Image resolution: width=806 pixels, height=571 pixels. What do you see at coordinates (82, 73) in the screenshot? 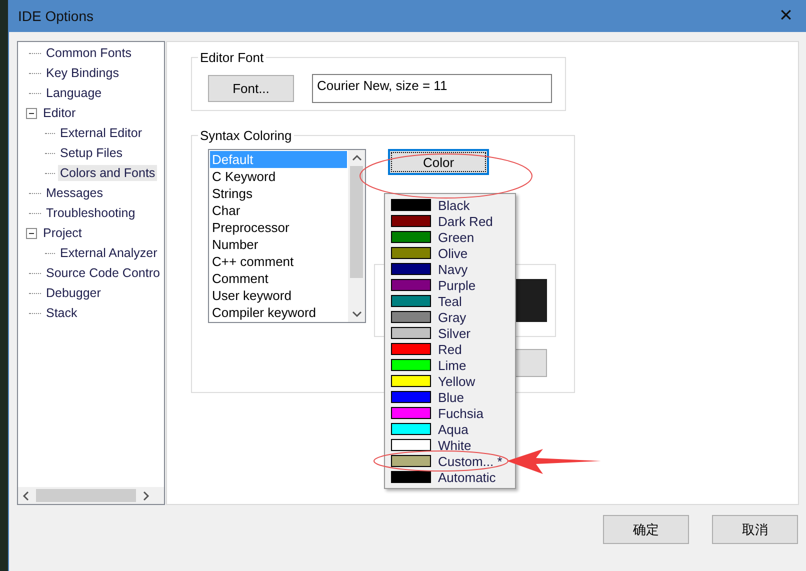
I see `tree-item: Key Bindings` at bounding box center [82, 73].